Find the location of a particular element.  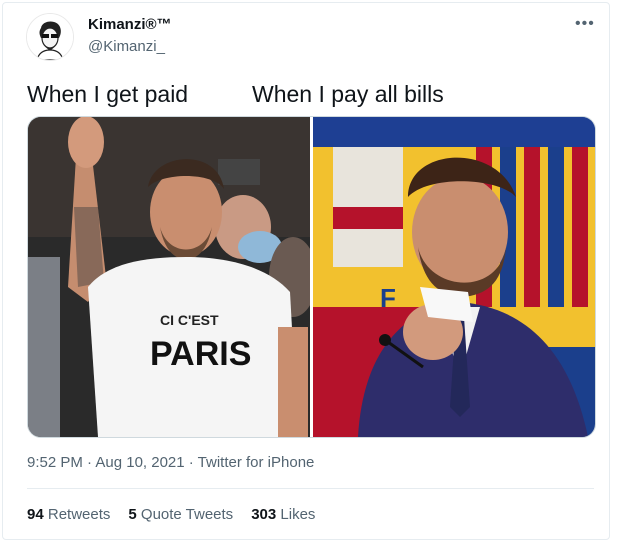

shirt-text-top: CI C'EST is located at coordinates (189, 320).